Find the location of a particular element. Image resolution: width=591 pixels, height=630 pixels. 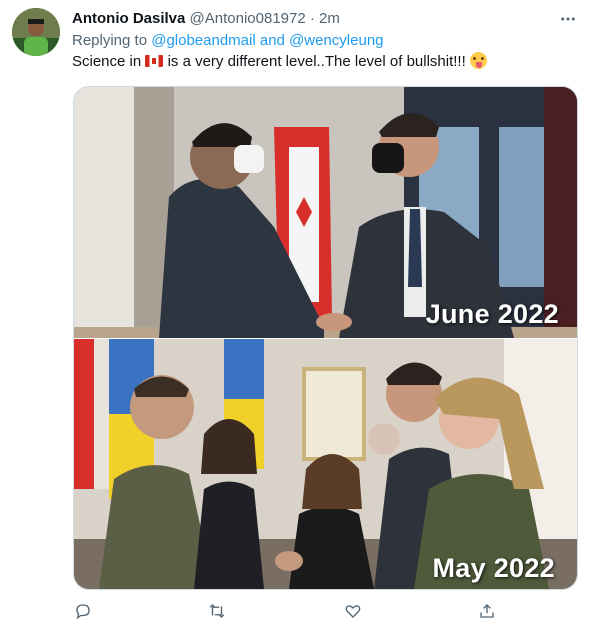

more-dots-icon is located at coordinates (568, 19).